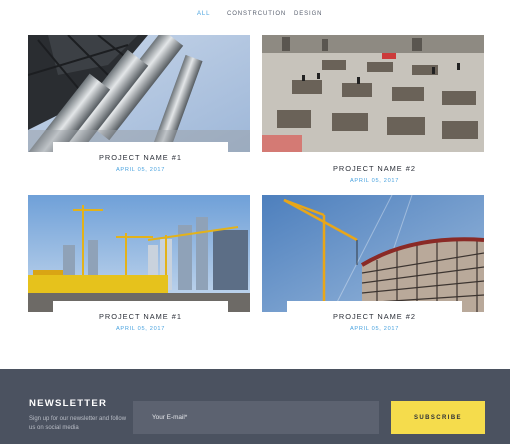 Image resolution: width=510 pixels, height=444 pixels. What do you see at coordinates (438, 417) in the screenshot?
I see `subscribe-button: SUBSCRIBE` at bounding box center [438, 417].